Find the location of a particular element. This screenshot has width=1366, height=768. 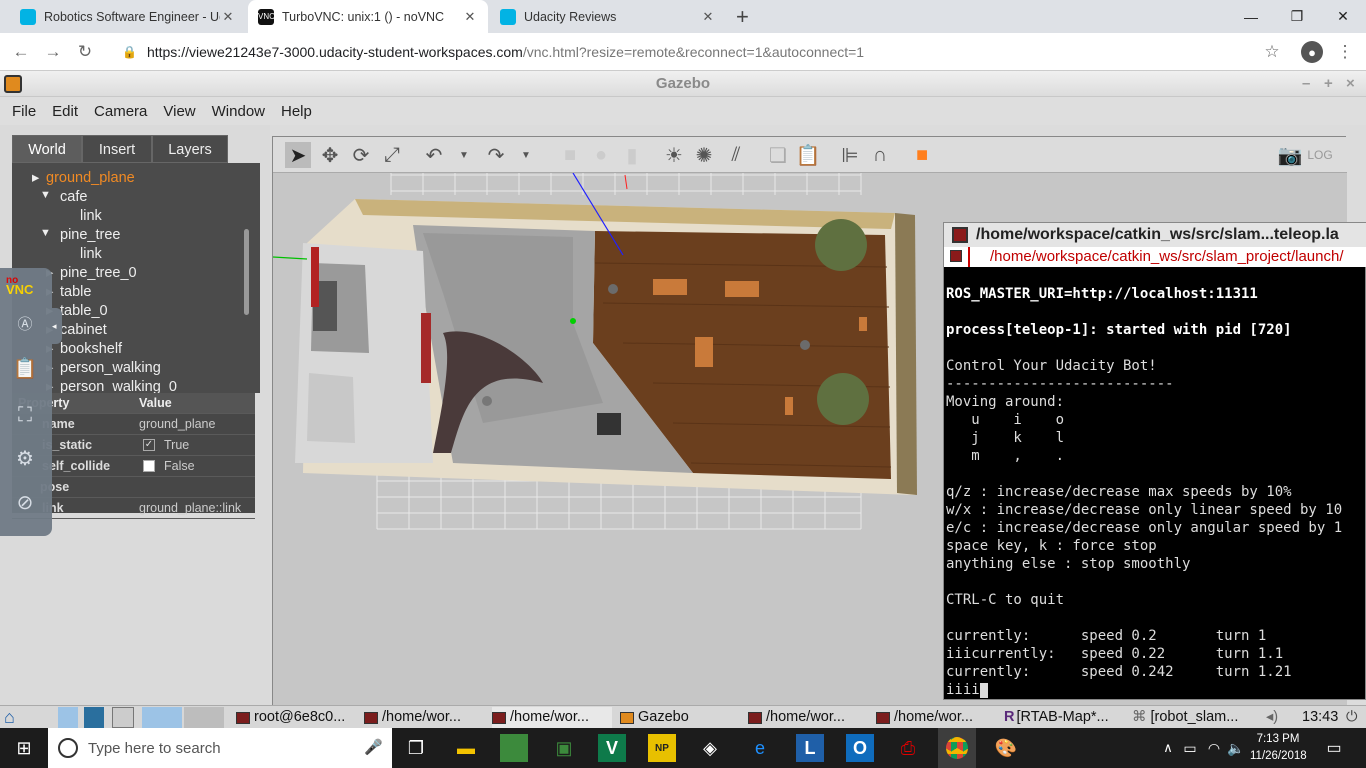

tree-item-person-walking-0: ▸person_walking_0 is located at coordinates (111, 386).